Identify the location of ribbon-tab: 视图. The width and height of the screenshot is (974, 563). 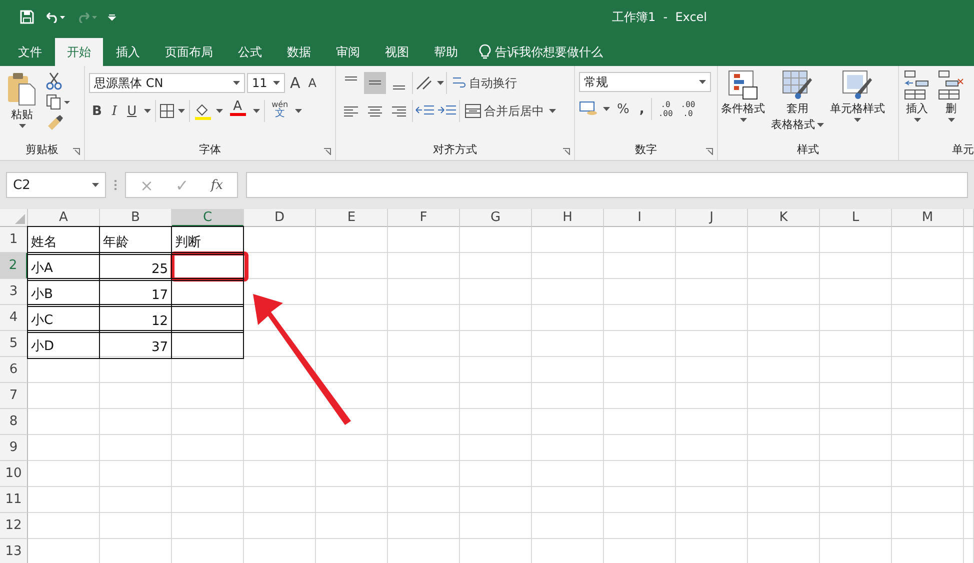
(397, 52).